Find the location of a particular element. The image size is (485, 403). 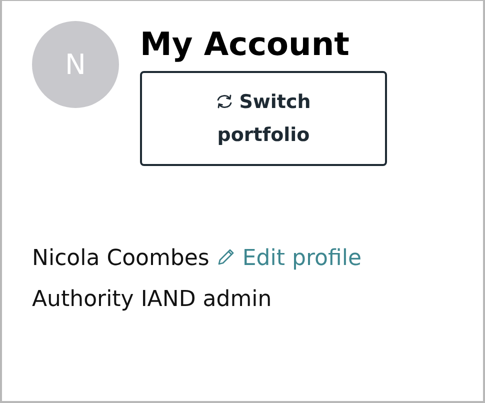

user-name: Nicola Coombes is located at coordinates (121, 259).